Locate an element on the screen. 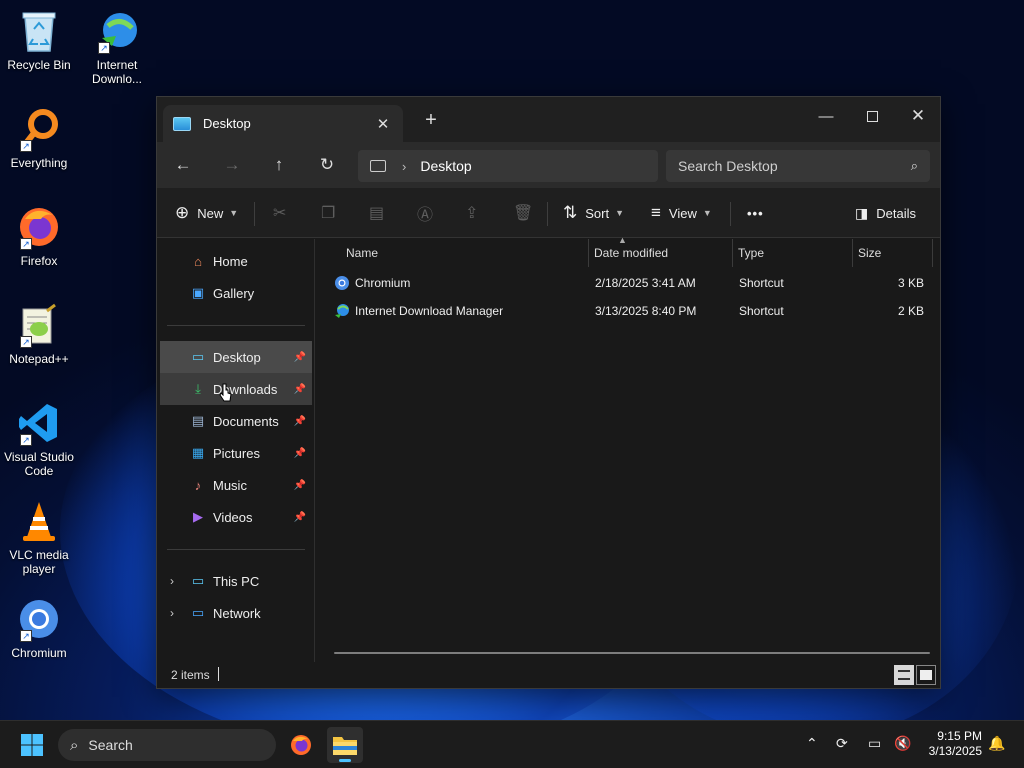 The width and height of the screenshot is (1024, 768). network-monitor-icon: ▭ is located at coordinates (874, 743).